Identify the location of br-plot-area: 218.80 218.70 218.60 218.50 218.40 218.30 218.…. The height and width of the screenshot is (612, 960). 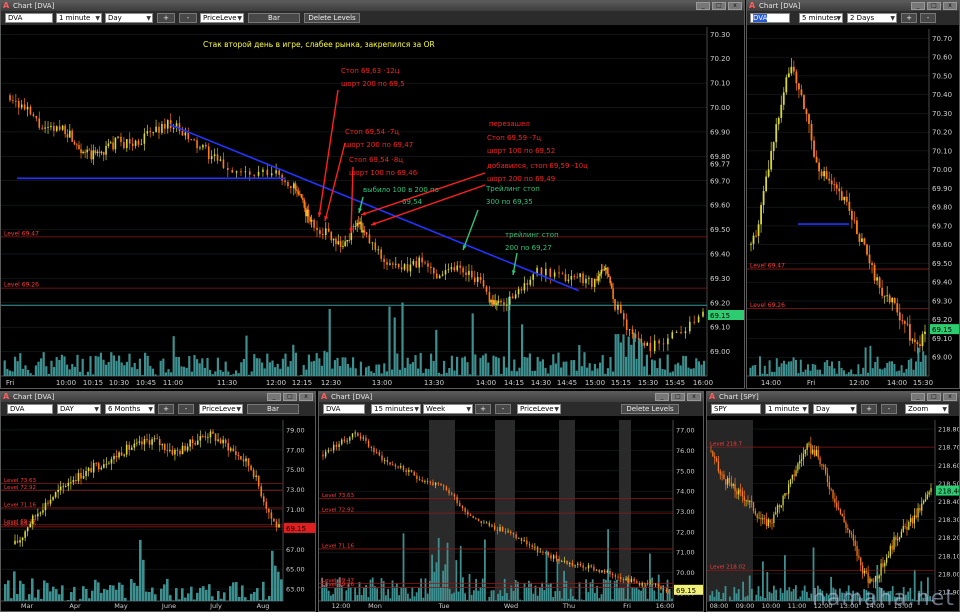
(833, 513).